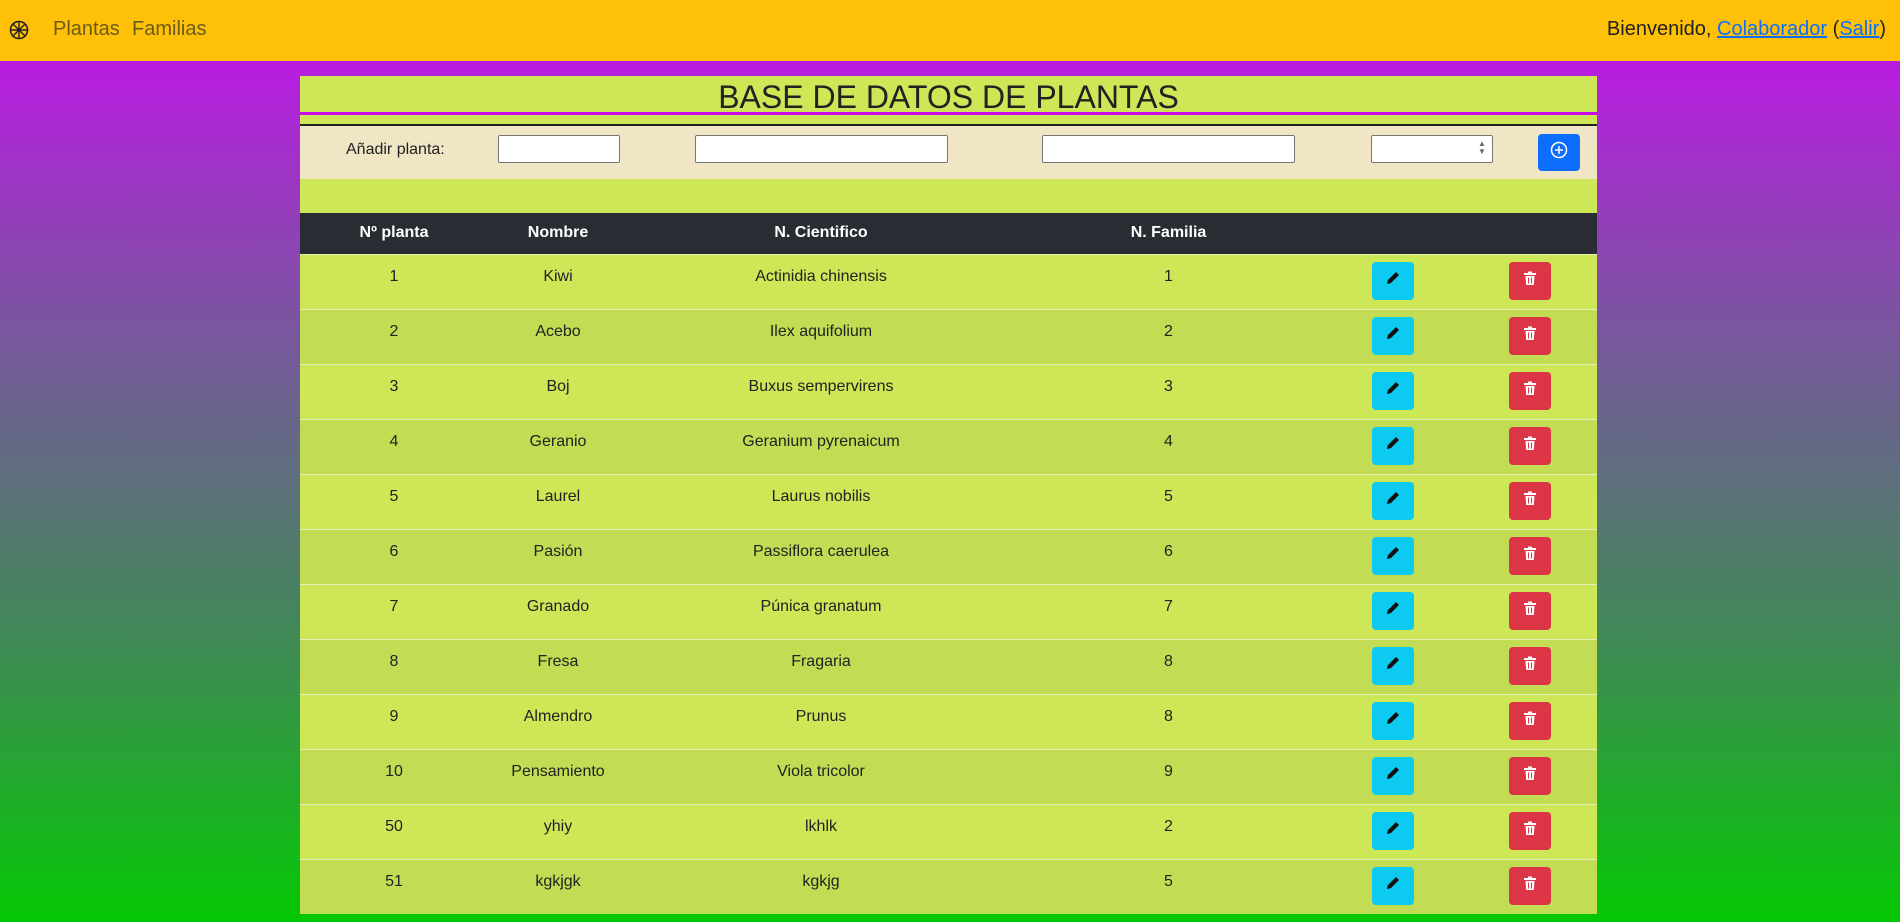  Describe the element at coordinates (394, 826) in the screenshot. I see `cell-numero: 50` at that location.